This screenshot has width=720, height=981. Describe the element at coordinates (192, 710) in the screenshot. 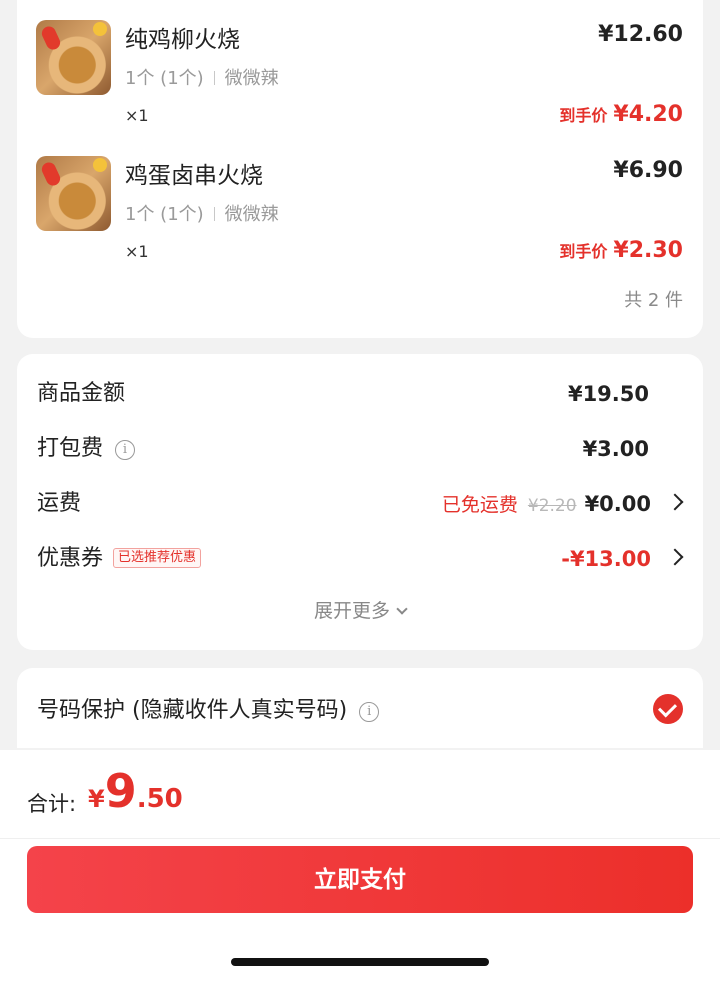

I see `number-protection-label: 号码保护 (隐藏收件人真实号码)` at that location.